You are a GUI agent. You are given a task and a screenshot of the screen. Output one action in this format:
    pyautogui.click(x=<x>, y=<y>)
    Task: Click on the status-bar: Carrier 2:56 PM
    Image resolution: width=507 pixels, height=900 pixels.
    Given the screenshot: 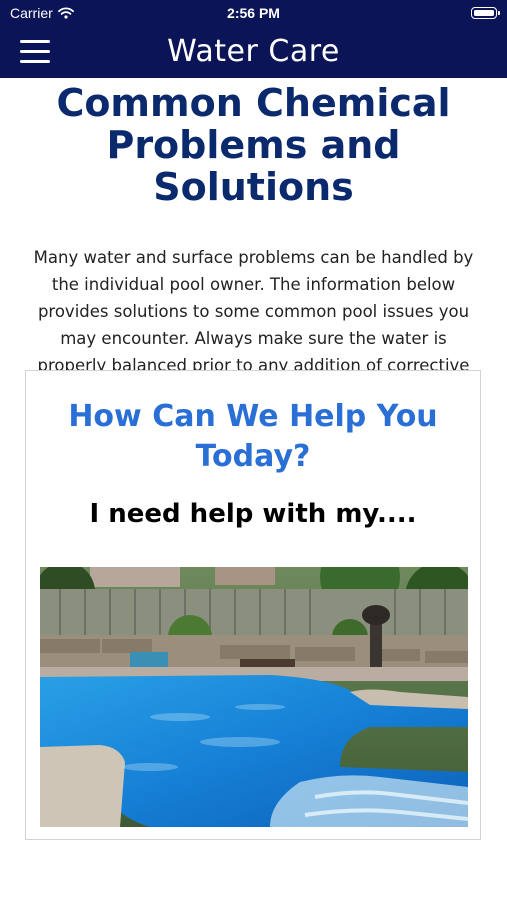 What is the action you would take?
    pyautogui.click(x=253, y=14)
    